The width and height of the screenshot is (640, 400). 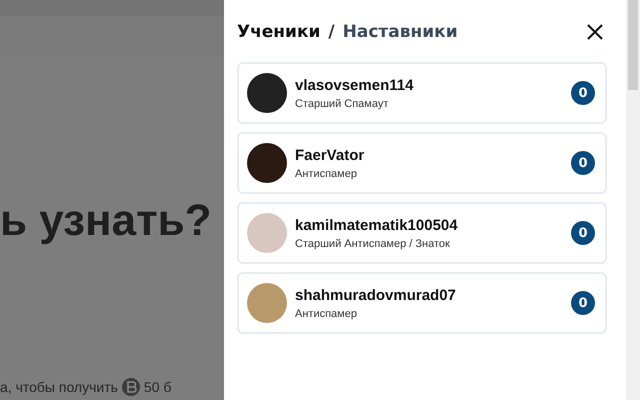 I want to click on user-card: kamilmatematik100504 Старший Антиспамер / Знаток 0, so click(x=422, y=233).